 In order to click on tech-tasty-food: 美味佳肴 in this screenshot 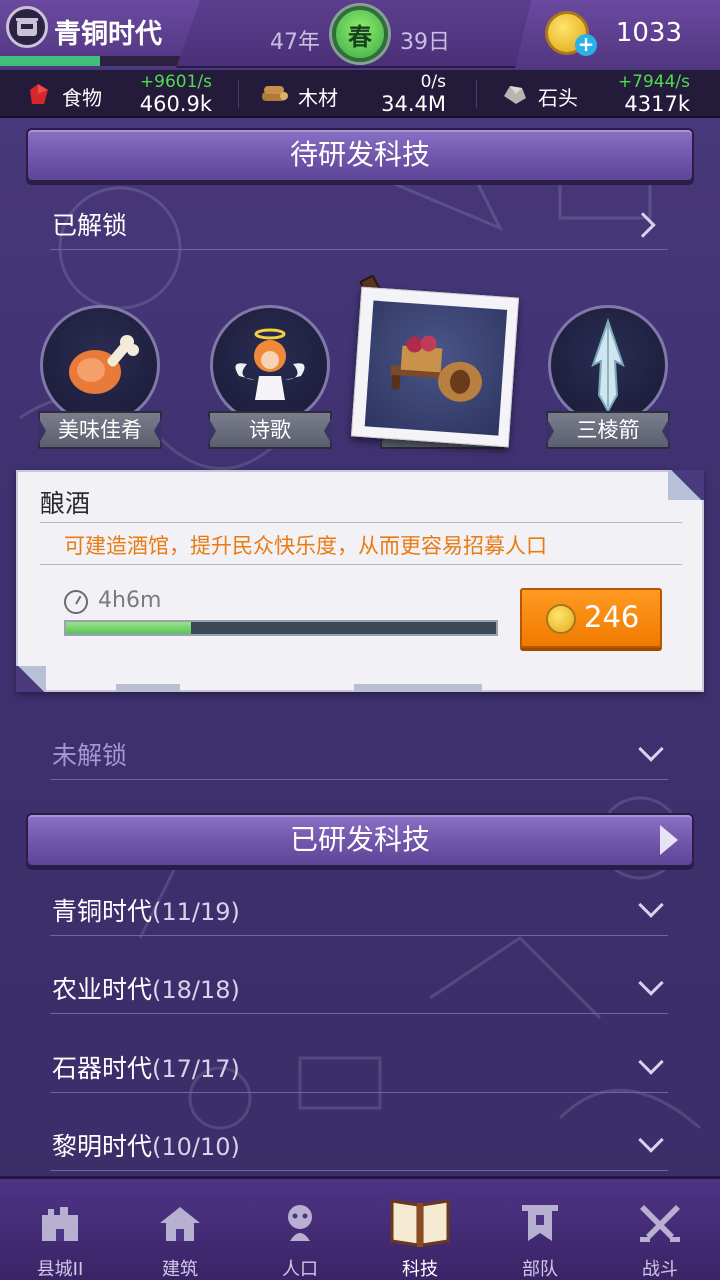, I will do `click(100, 380)`.